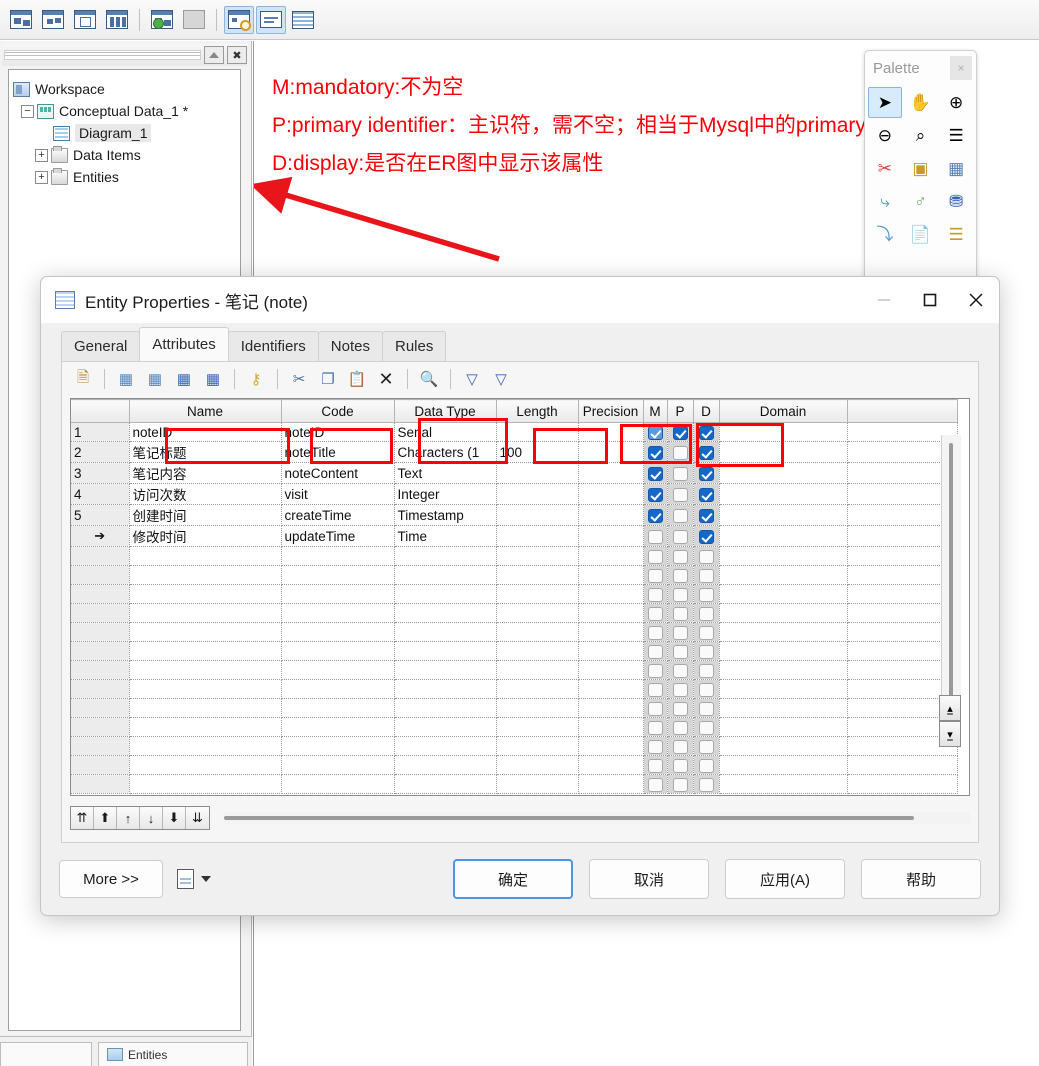 The image size is (1039, 1066). Describe the element at coordinates (680, 411) in the screenshot. I see `header-primary: P` at that location.